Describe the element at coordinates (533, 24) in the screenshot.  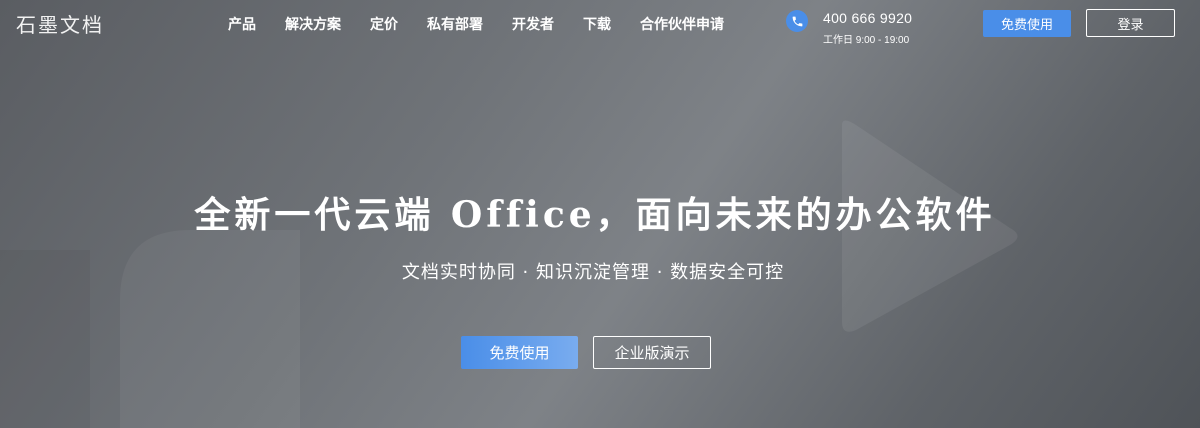
I see `nav-item-developers: 开发者` at that location.